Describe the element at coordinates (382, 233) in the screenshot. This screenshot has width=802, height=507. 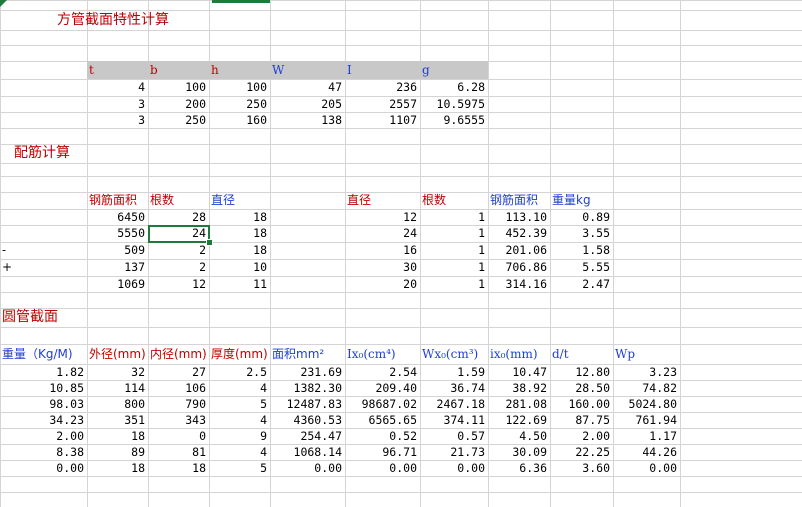
I see `rebar-right-cell: 24` at that location.